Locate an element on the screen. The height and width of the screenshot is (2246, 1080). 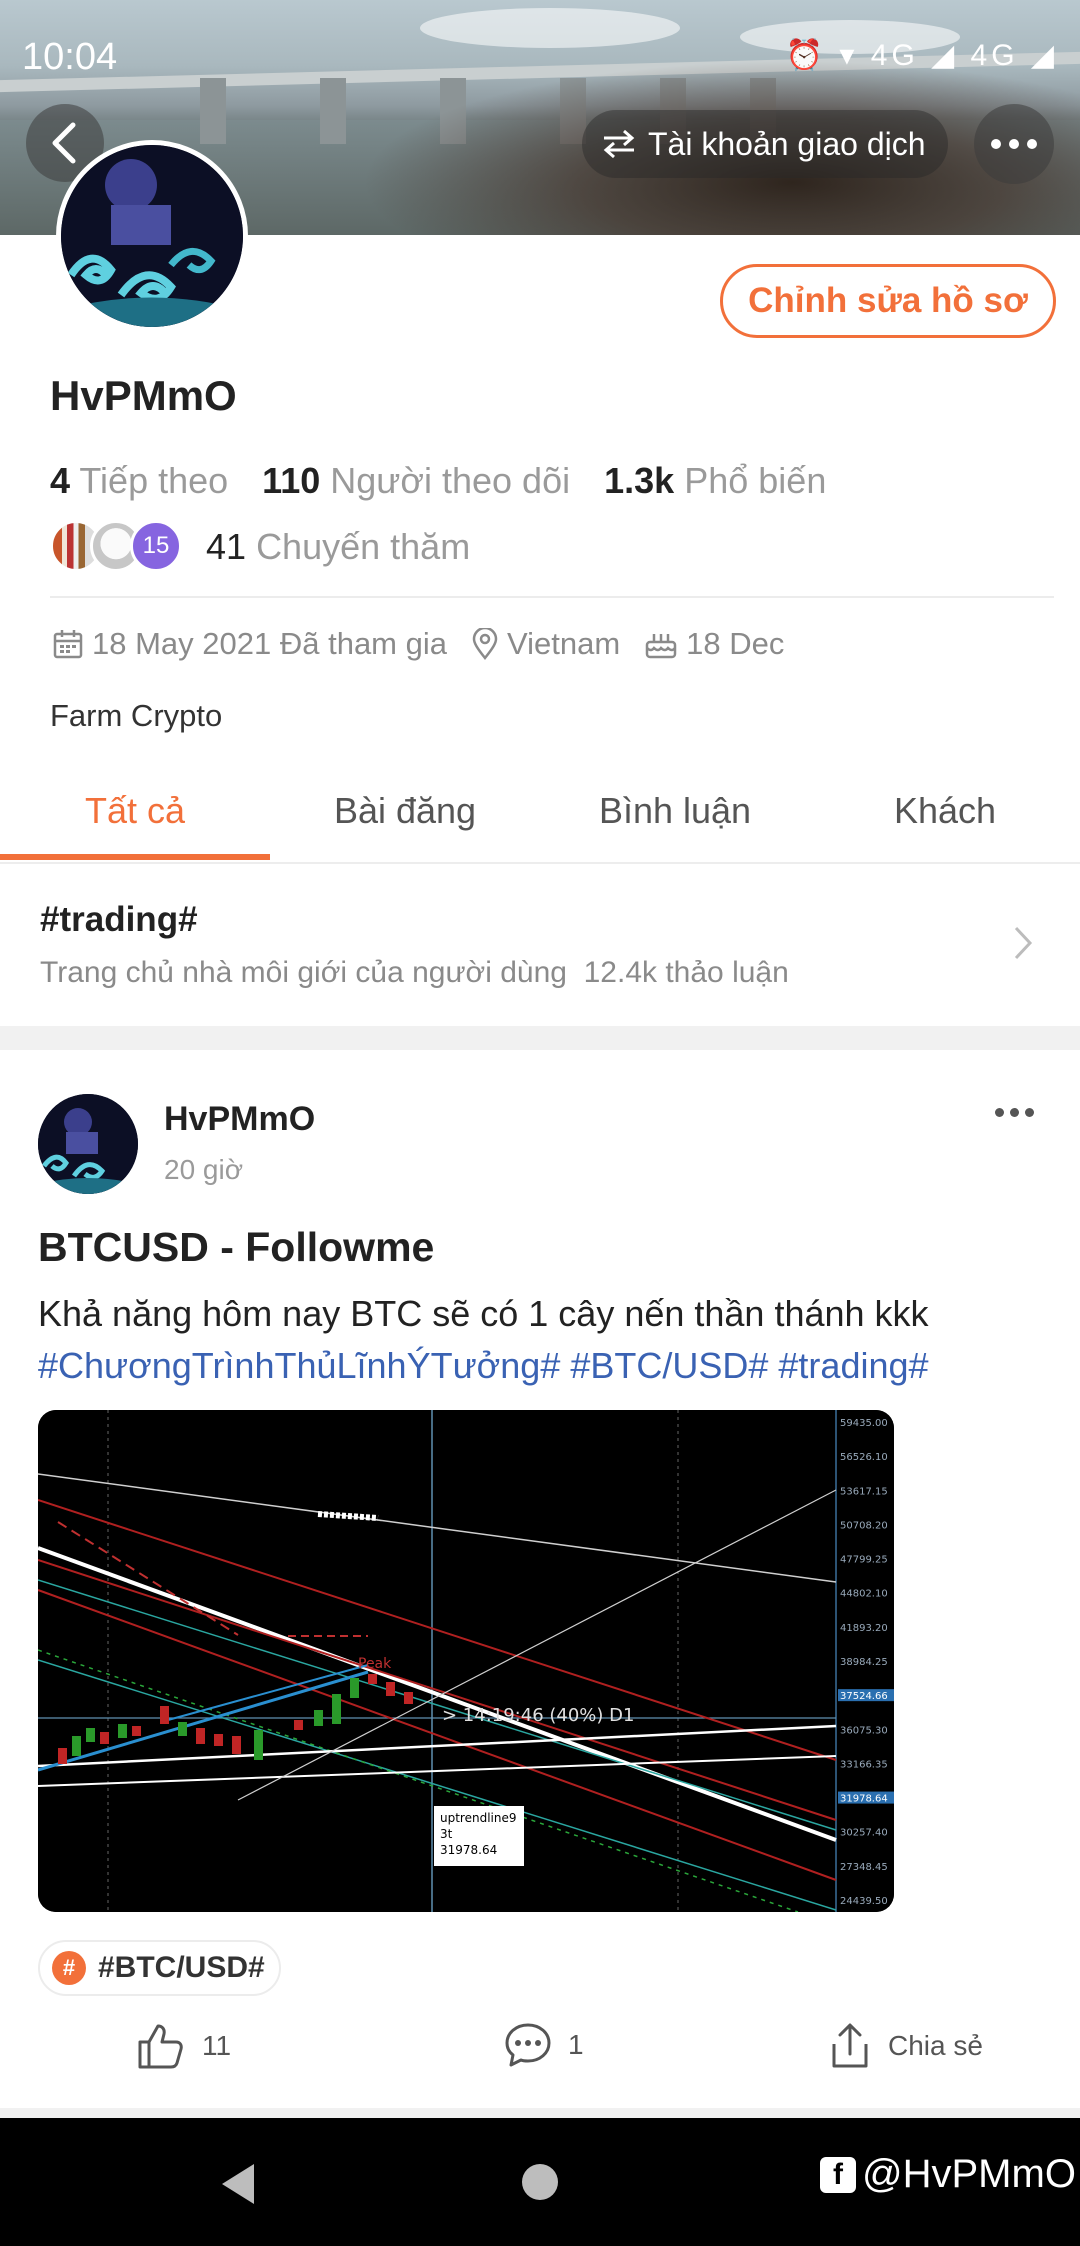
post-more-button is located at coordinates (1014, 1112).